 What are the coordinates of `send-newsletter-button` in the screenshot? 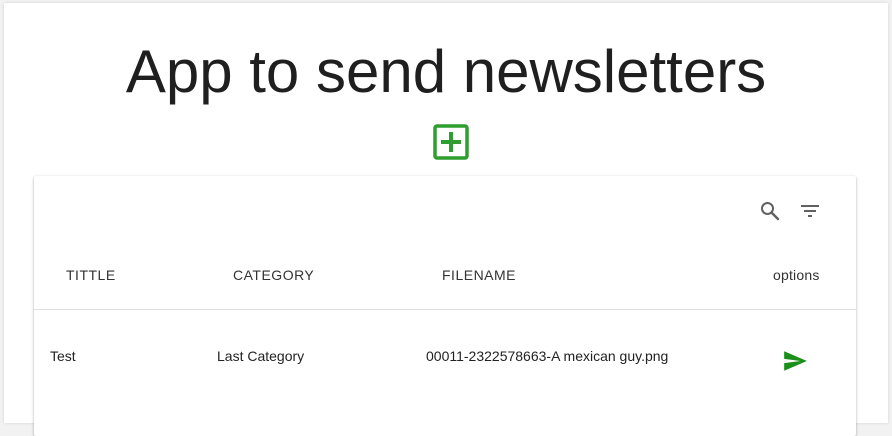 It's located at (795, 361).